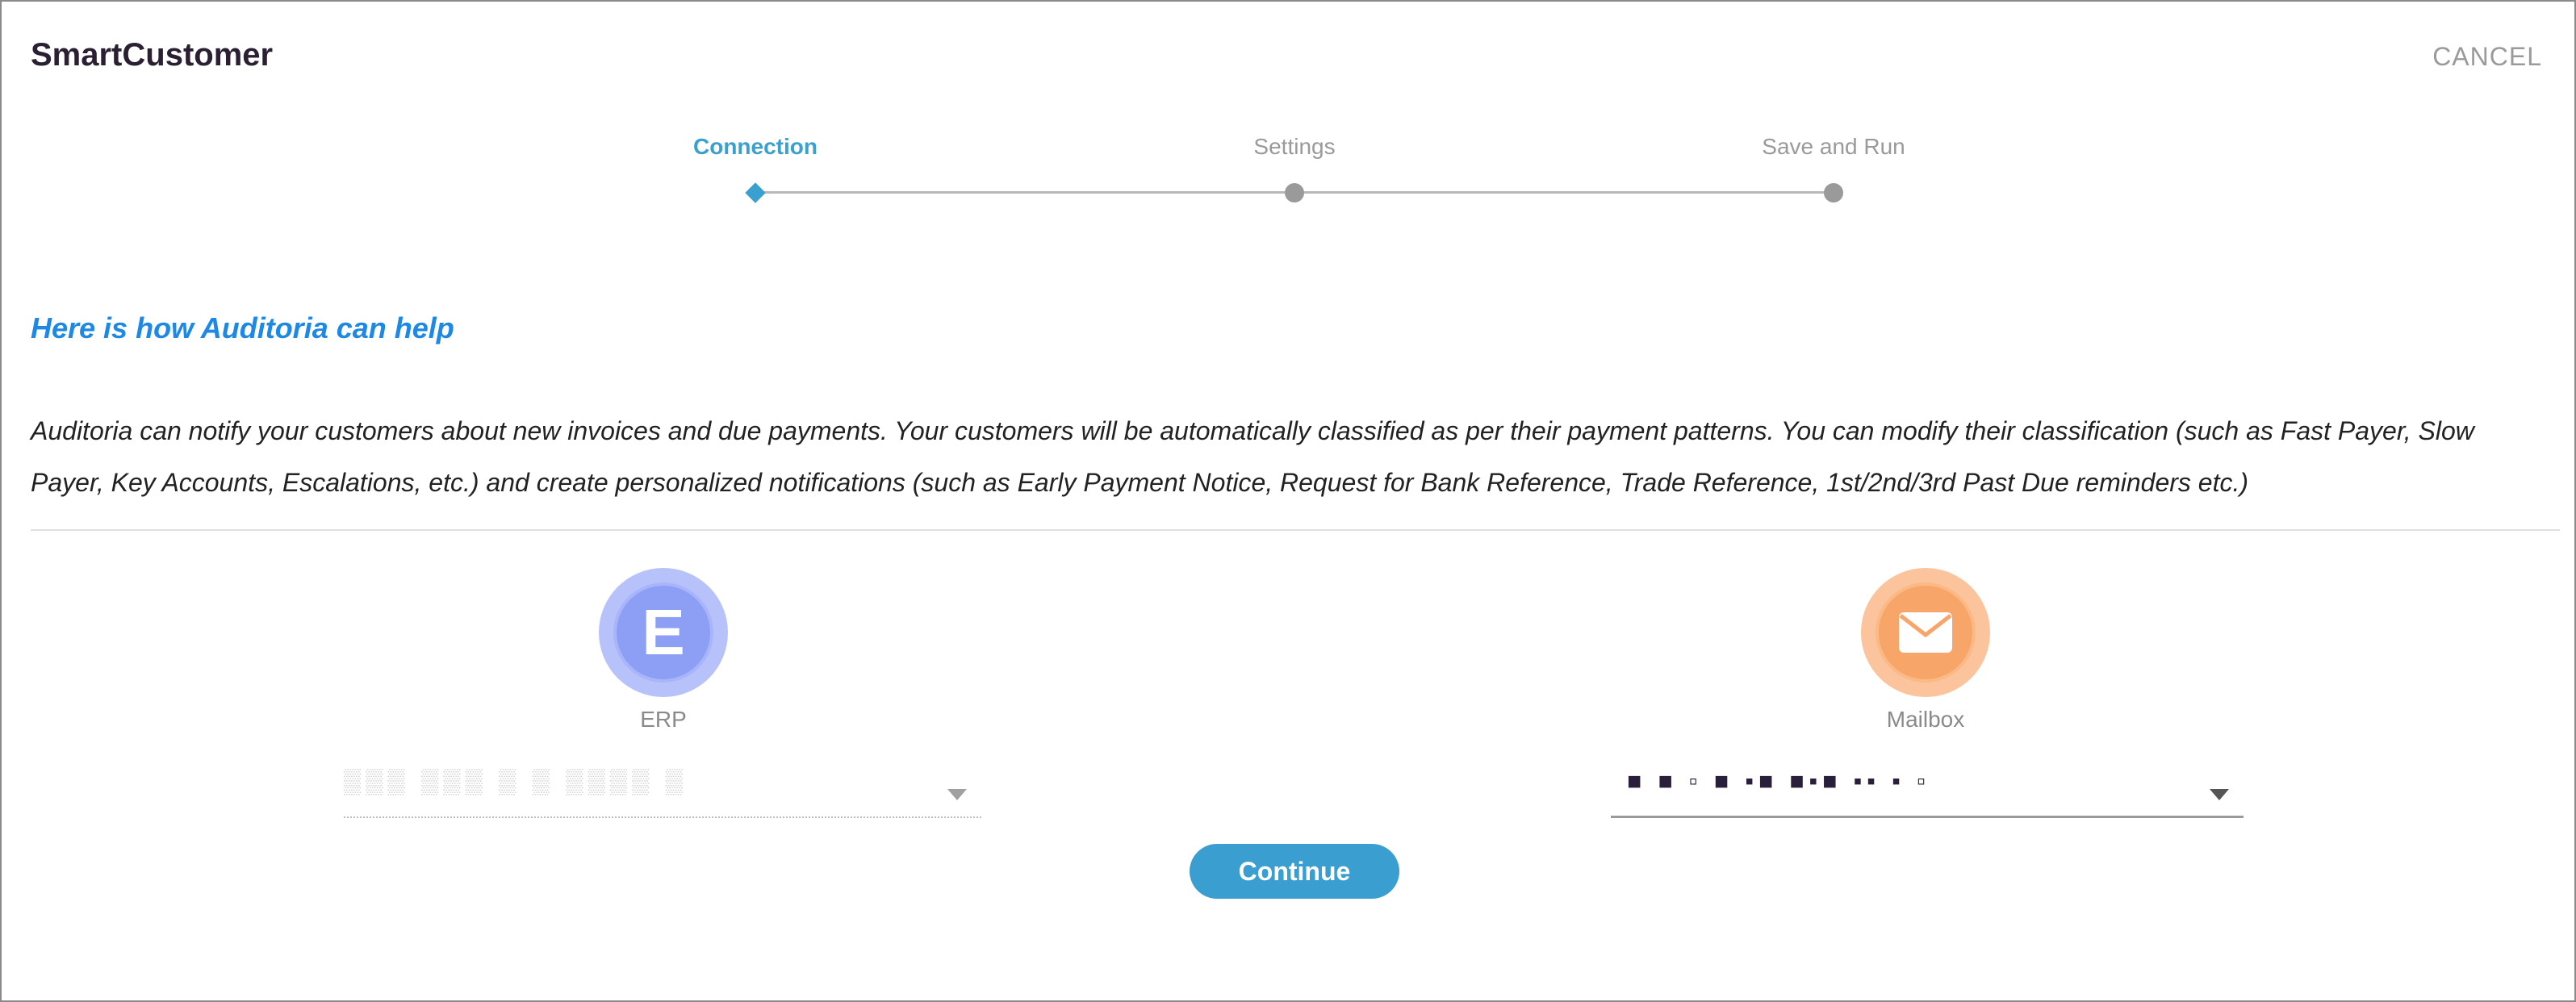  I want to click on erp-select: ▒▒▒ ▒▒▒ ▒ ▒ ▒▒▒▒ ▒, so click(662, 789).